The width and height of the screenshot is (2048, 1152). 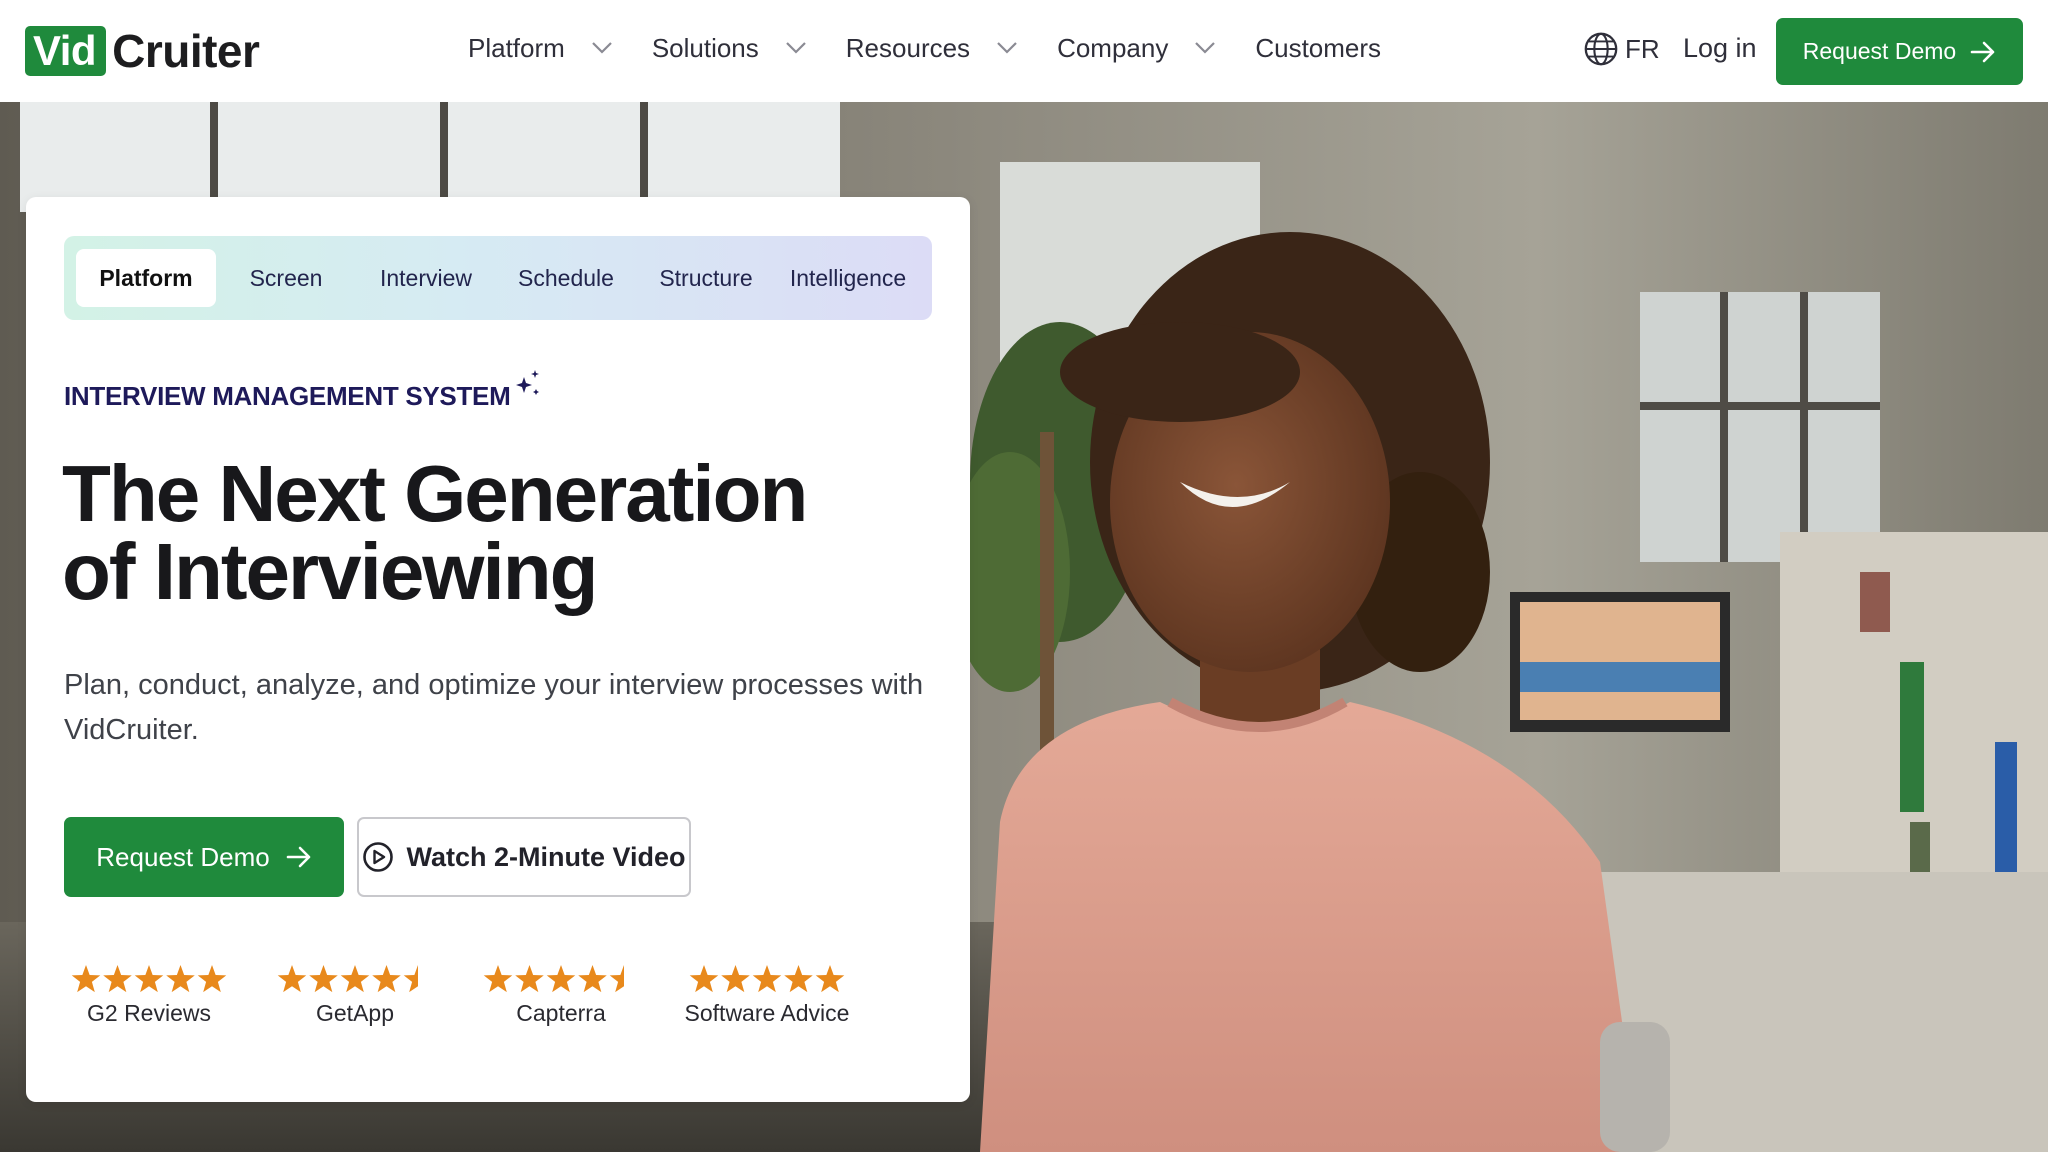 What do you see at coordinates (149, 995) in the screenshot?
I see `rating-g2: G2 Reviews` at bounding box center [149, 995].